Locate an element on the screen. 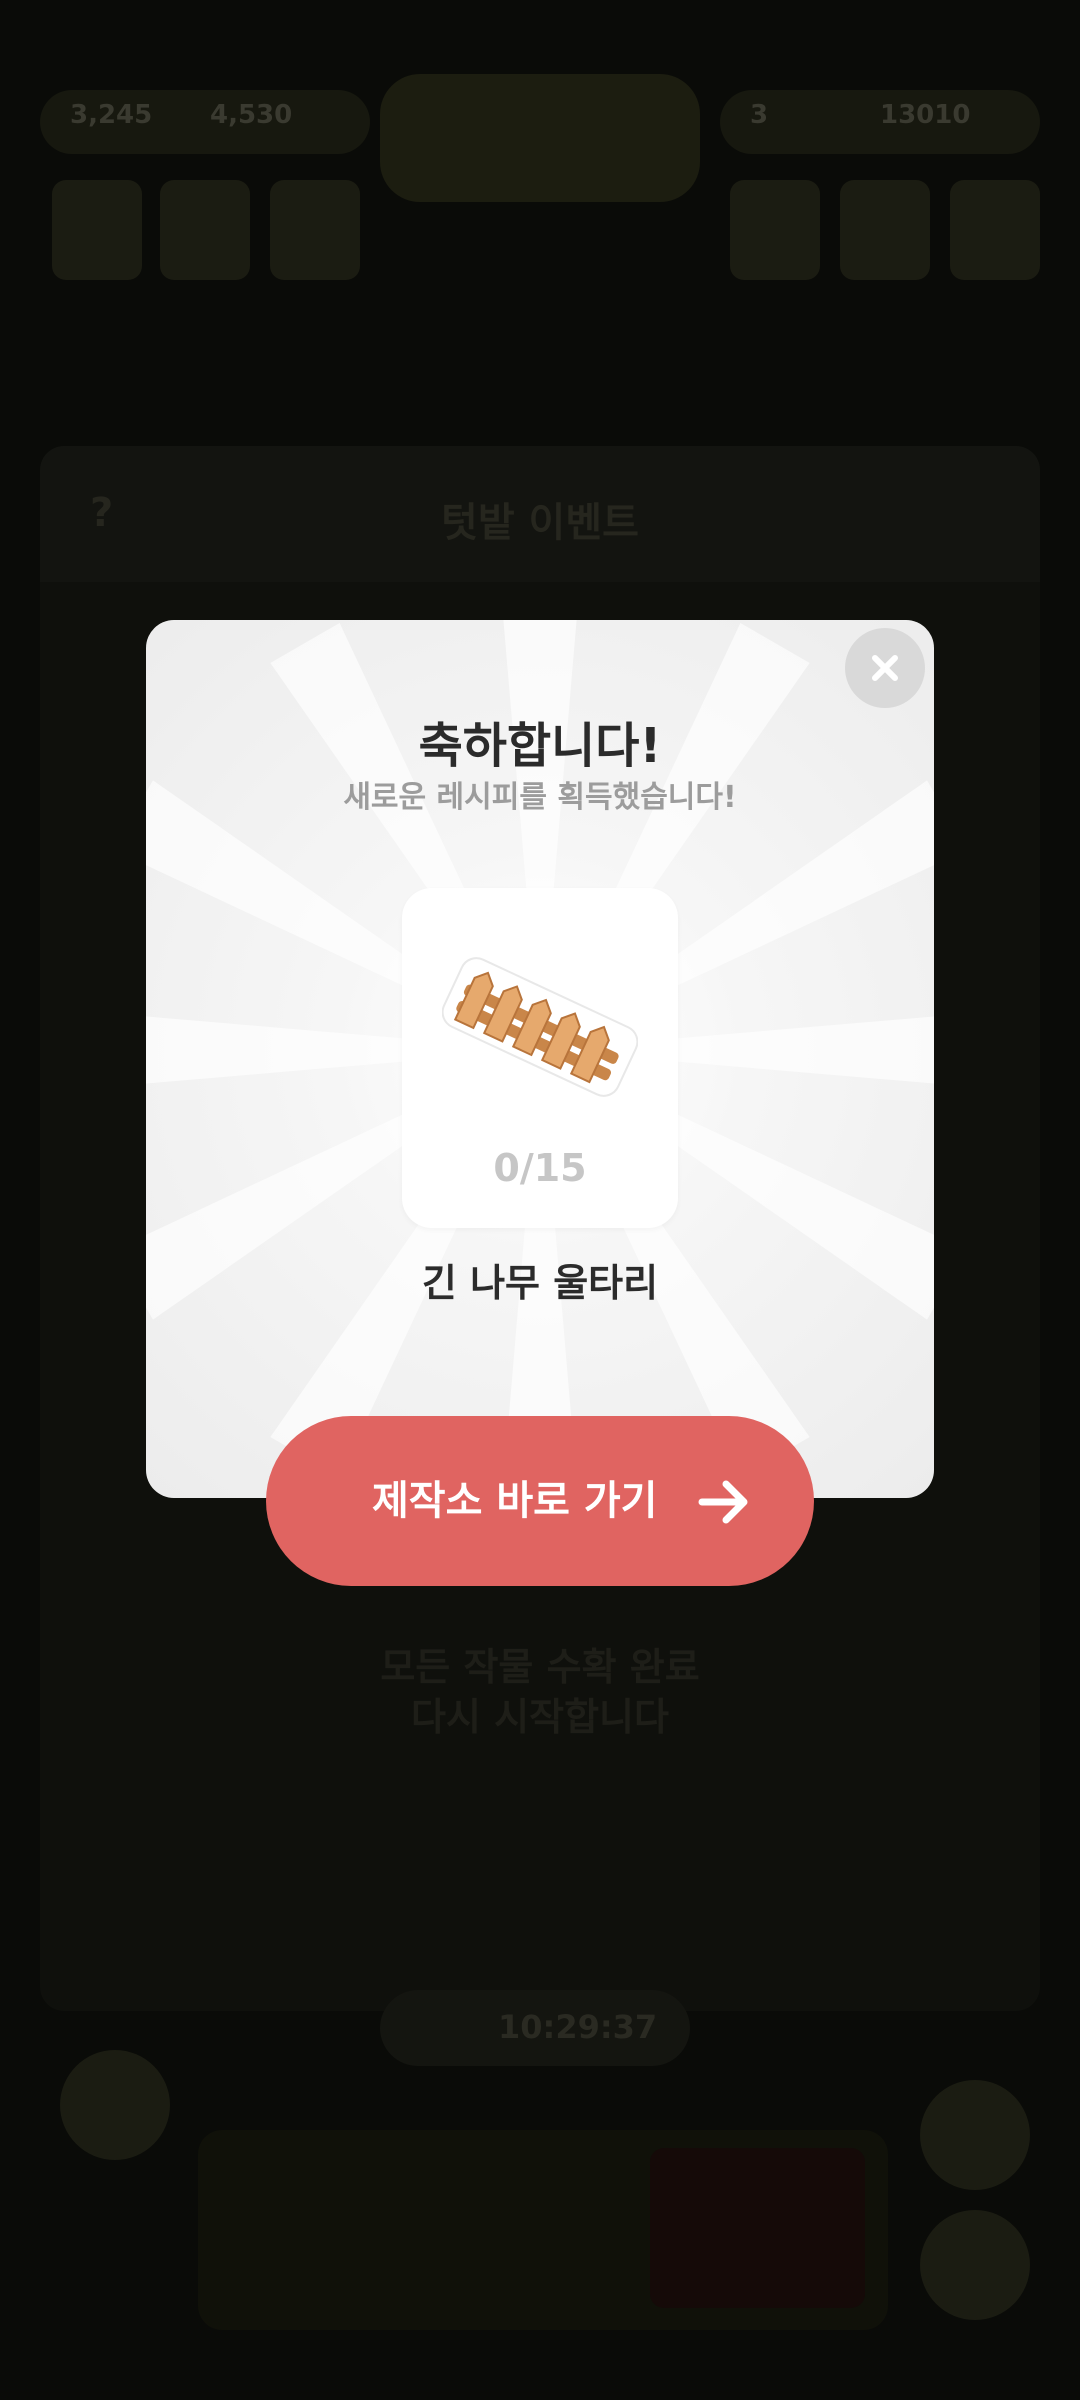  hud-button-book is located at coordinates (97, 230).